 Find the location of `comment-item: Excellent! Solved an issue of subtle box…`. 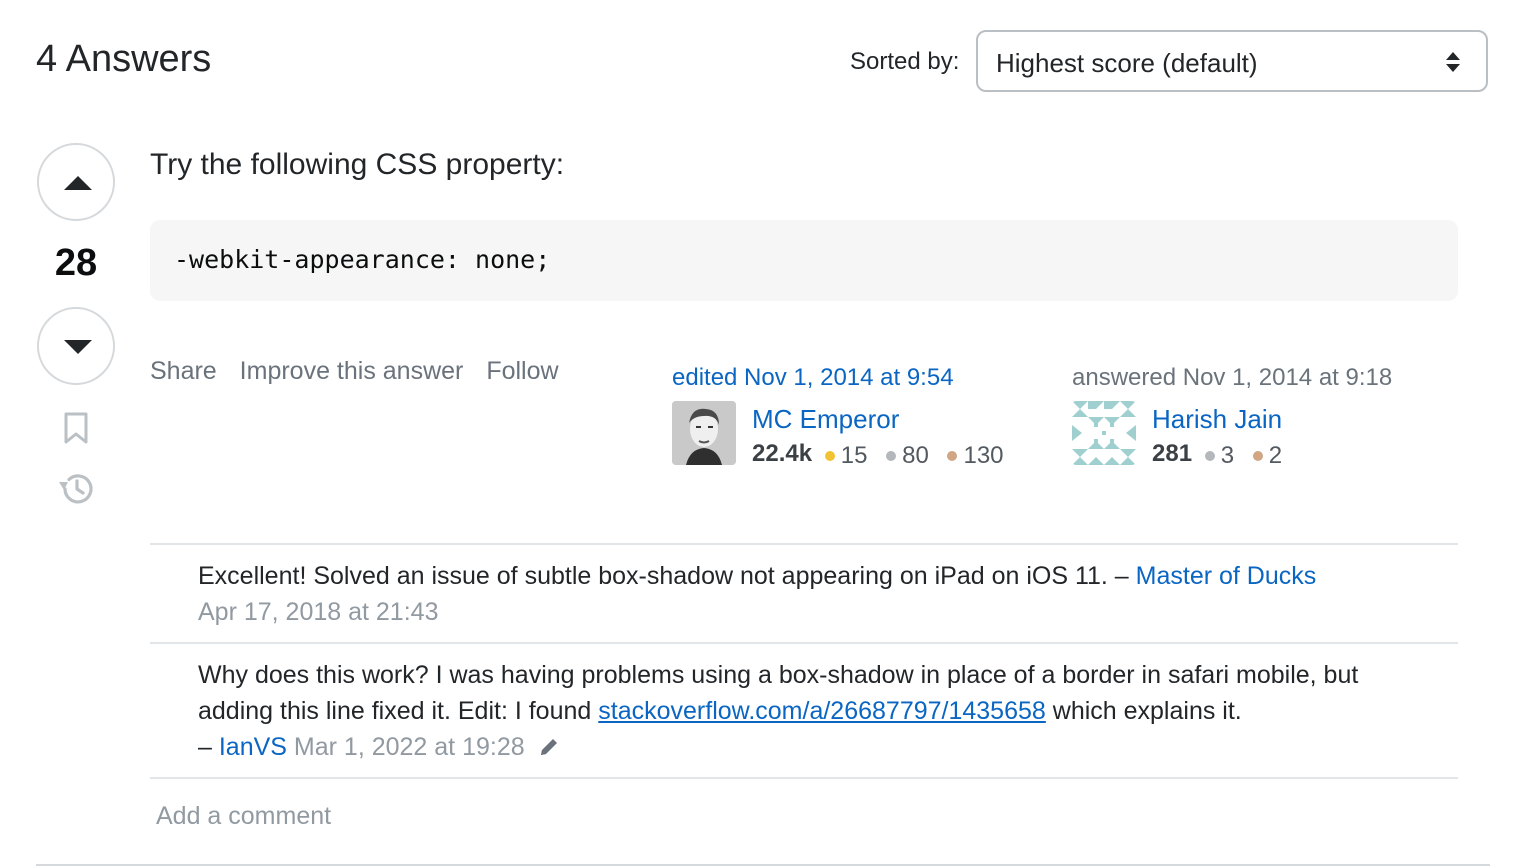

comment-item: Excellent! Solved an issue of subtle box… is located at coordinates (818, 594).